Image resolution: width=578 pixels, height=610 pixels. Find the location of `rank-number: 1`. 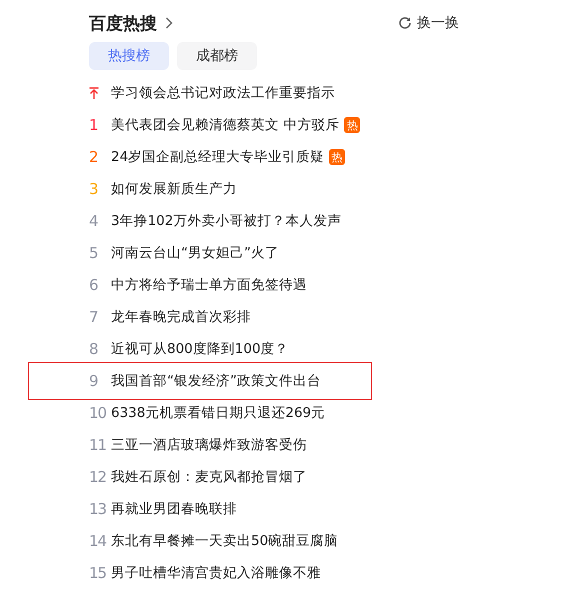

rank-number: 1 is located at coordinates (93, 125).